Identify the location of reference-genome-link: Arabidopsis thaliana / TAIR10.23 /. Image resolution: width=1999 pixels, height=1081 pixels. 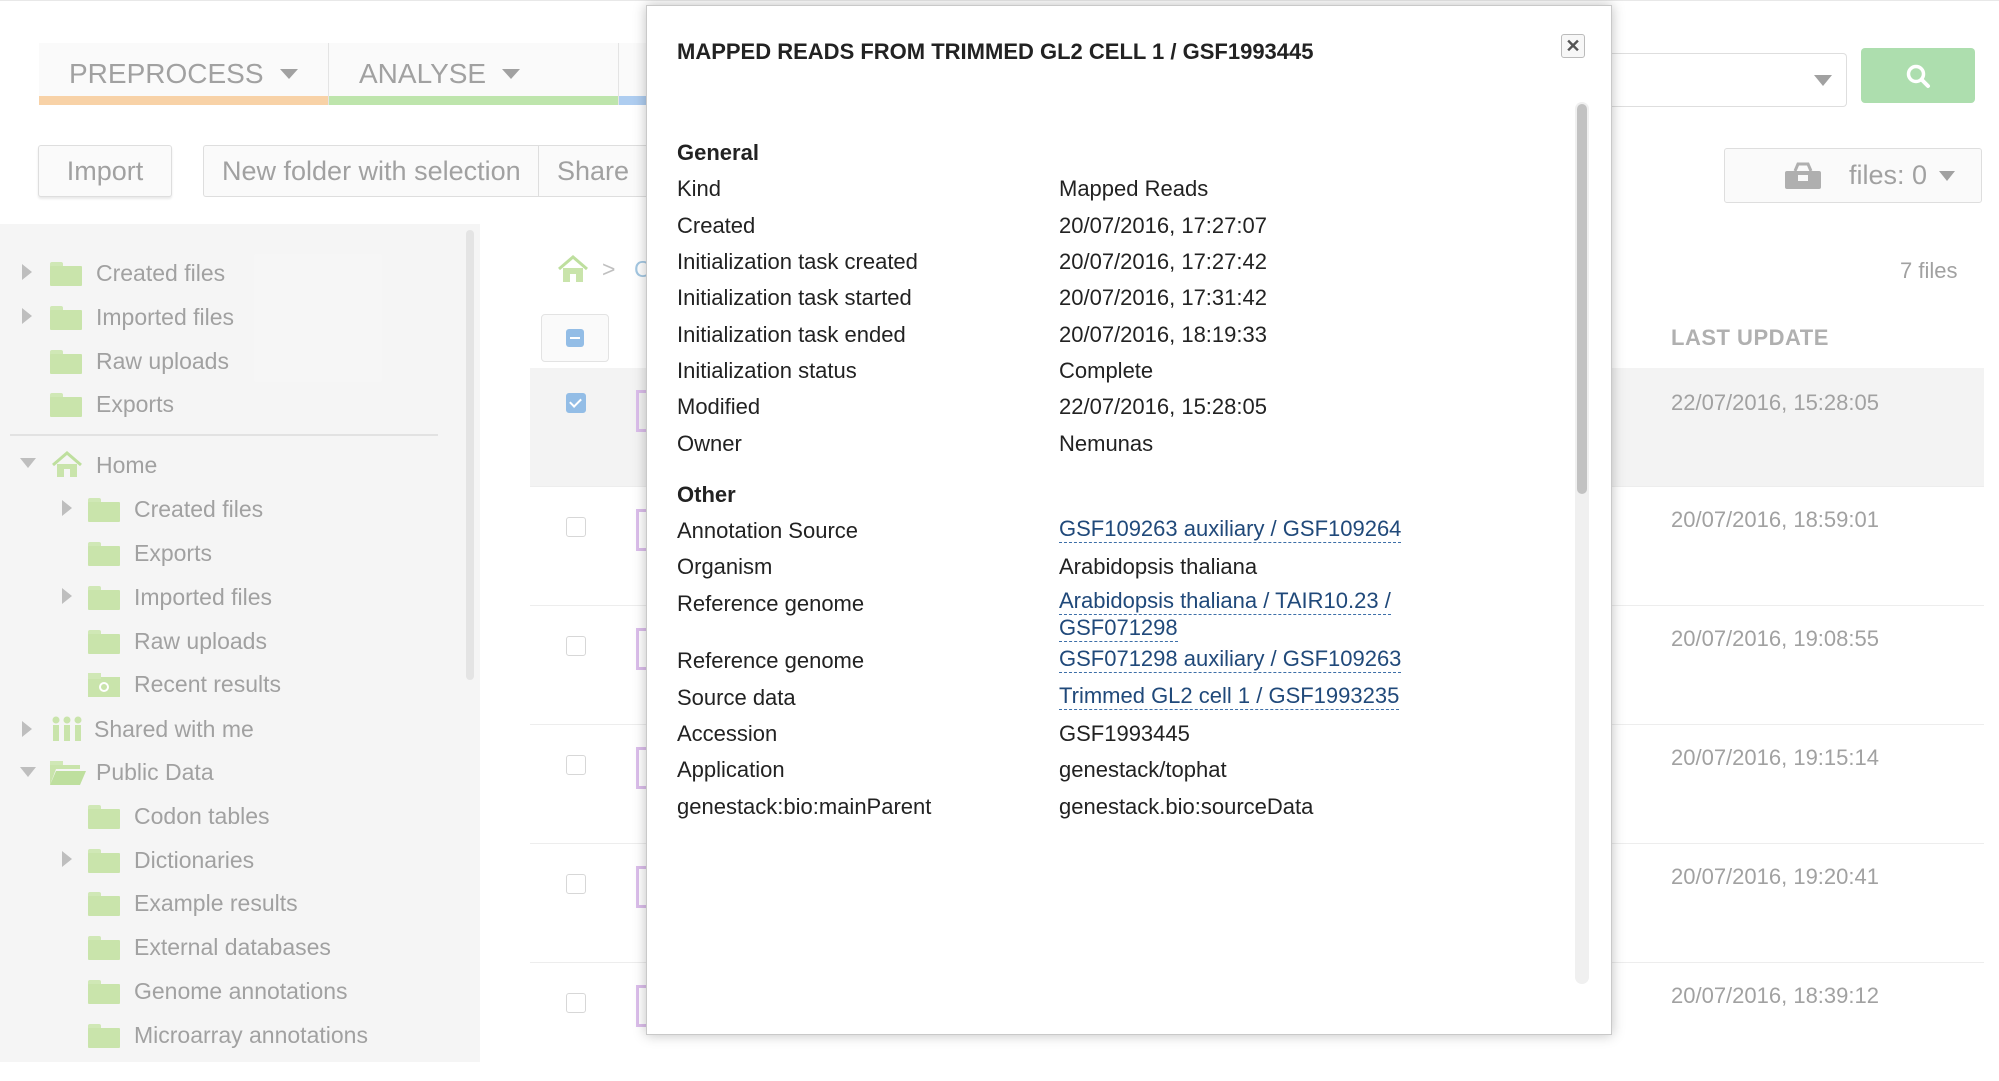
(1225, 601).